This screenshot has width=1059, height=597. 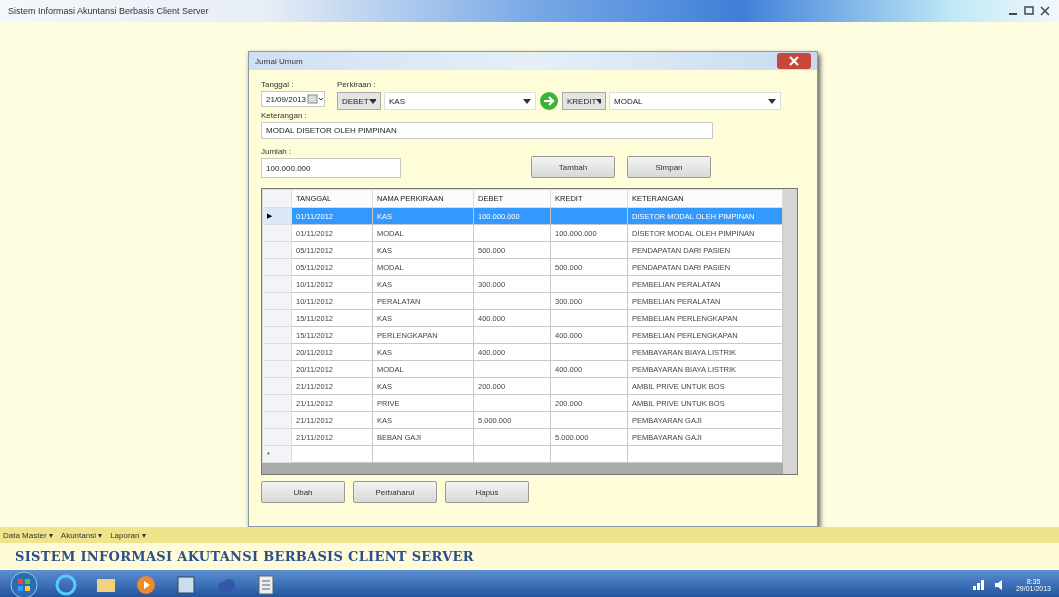 What do you see at coordinates (584, 101) in the screenshot?
I see `dropdown: KREDIT` at bounding box center [584, 101].